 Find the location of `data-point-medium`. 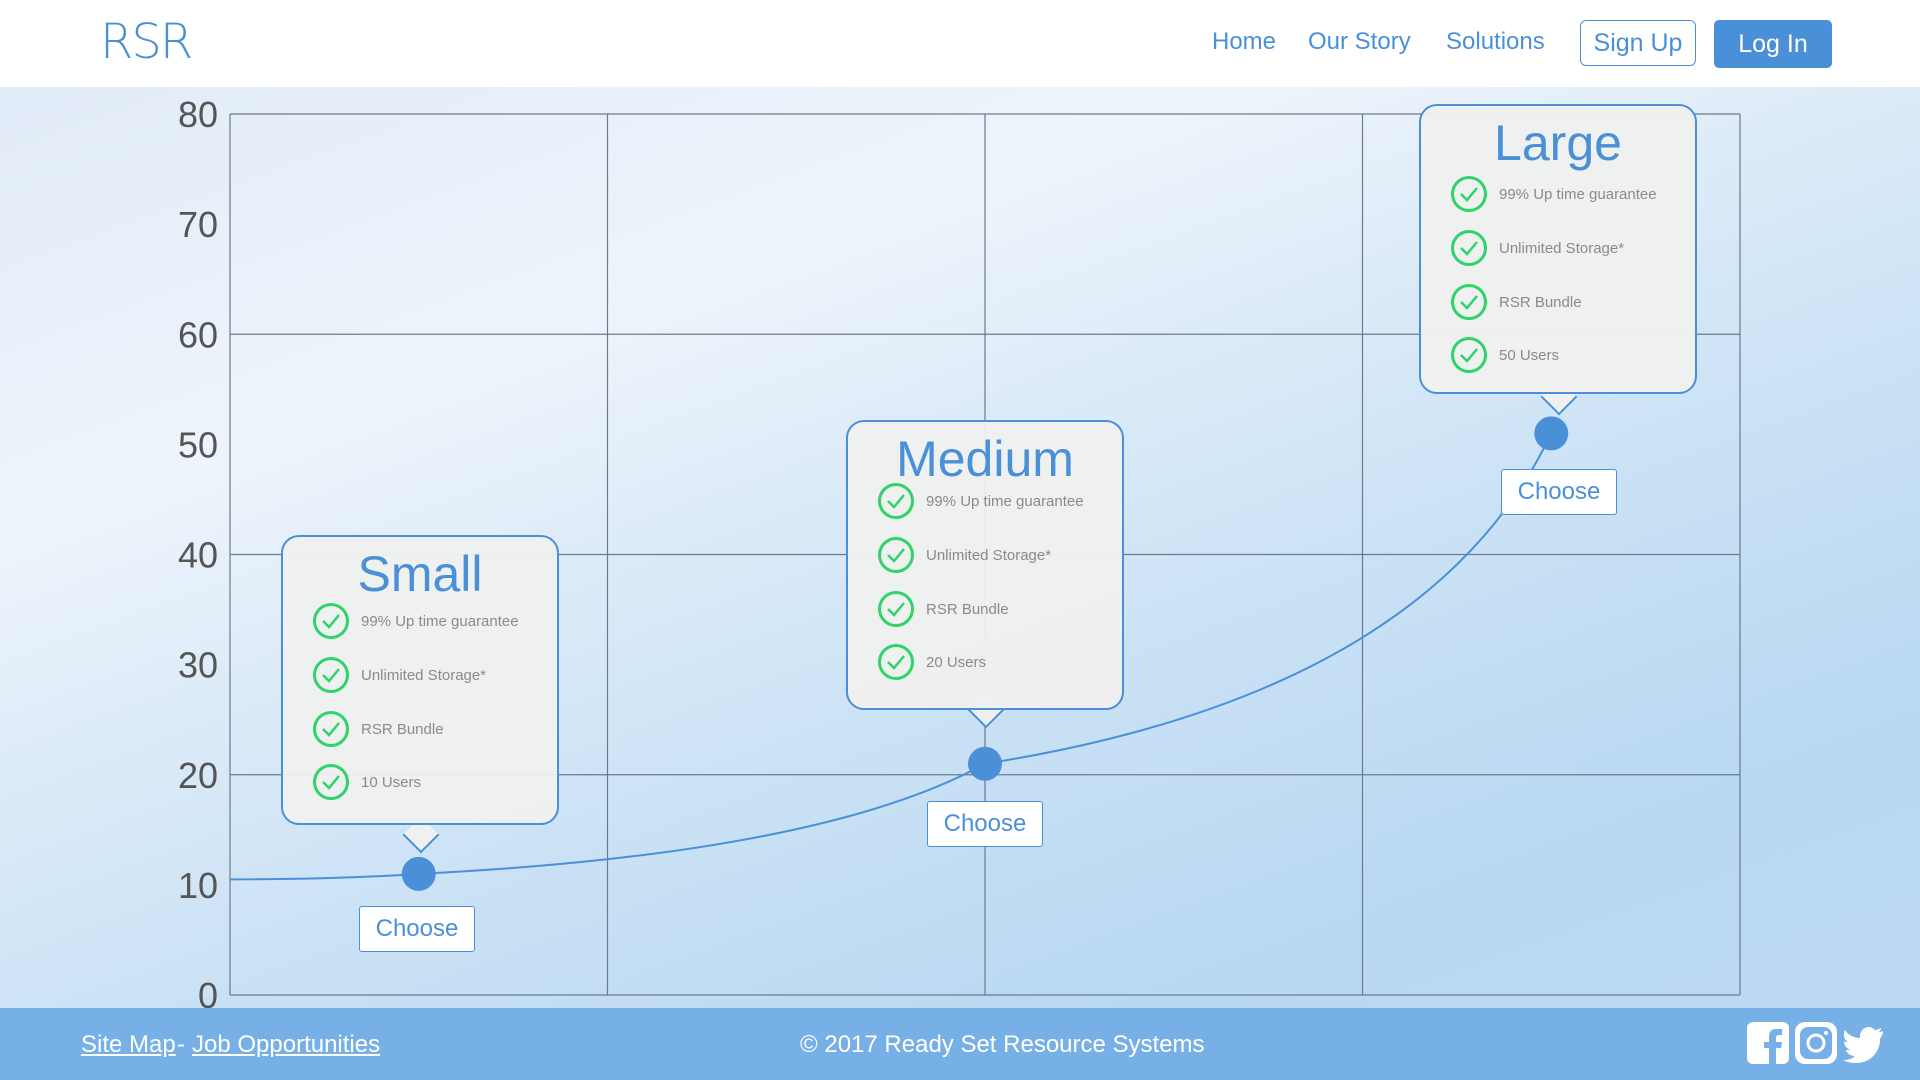

data-point-medium is located at coordinates (985, 763).